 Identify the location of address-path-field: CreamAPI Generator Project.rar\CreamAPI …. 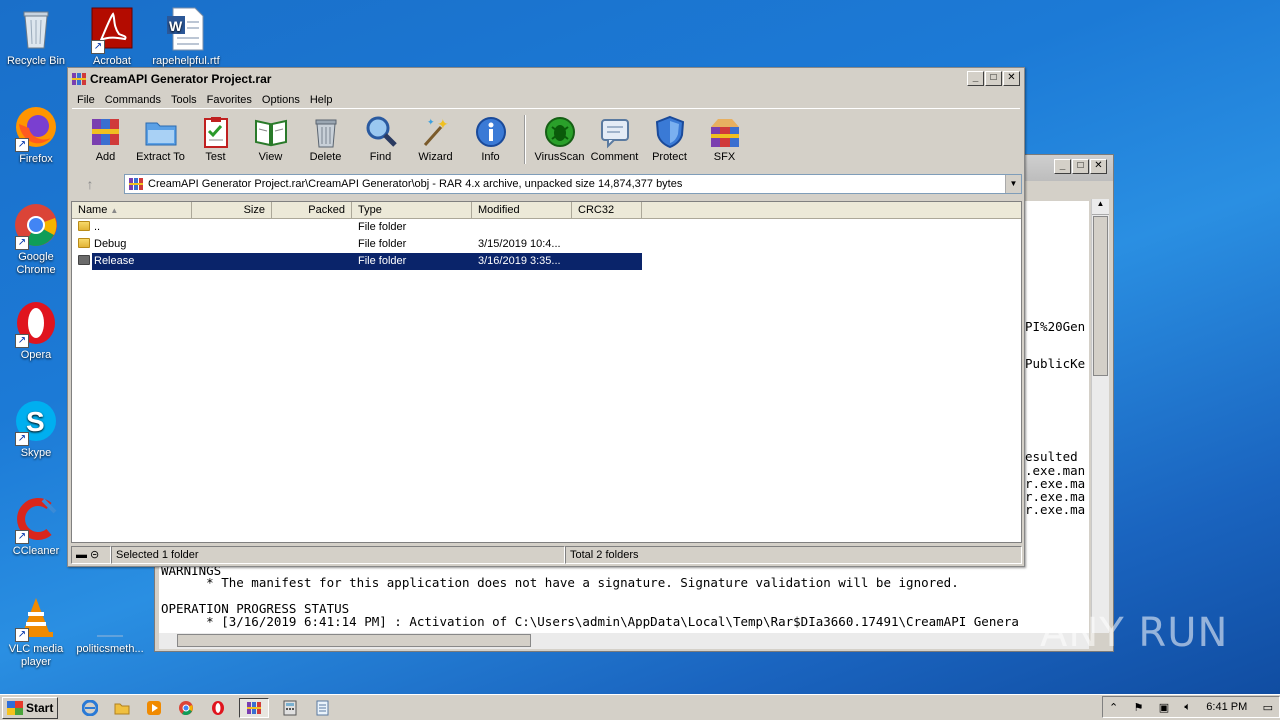
(573, 184).